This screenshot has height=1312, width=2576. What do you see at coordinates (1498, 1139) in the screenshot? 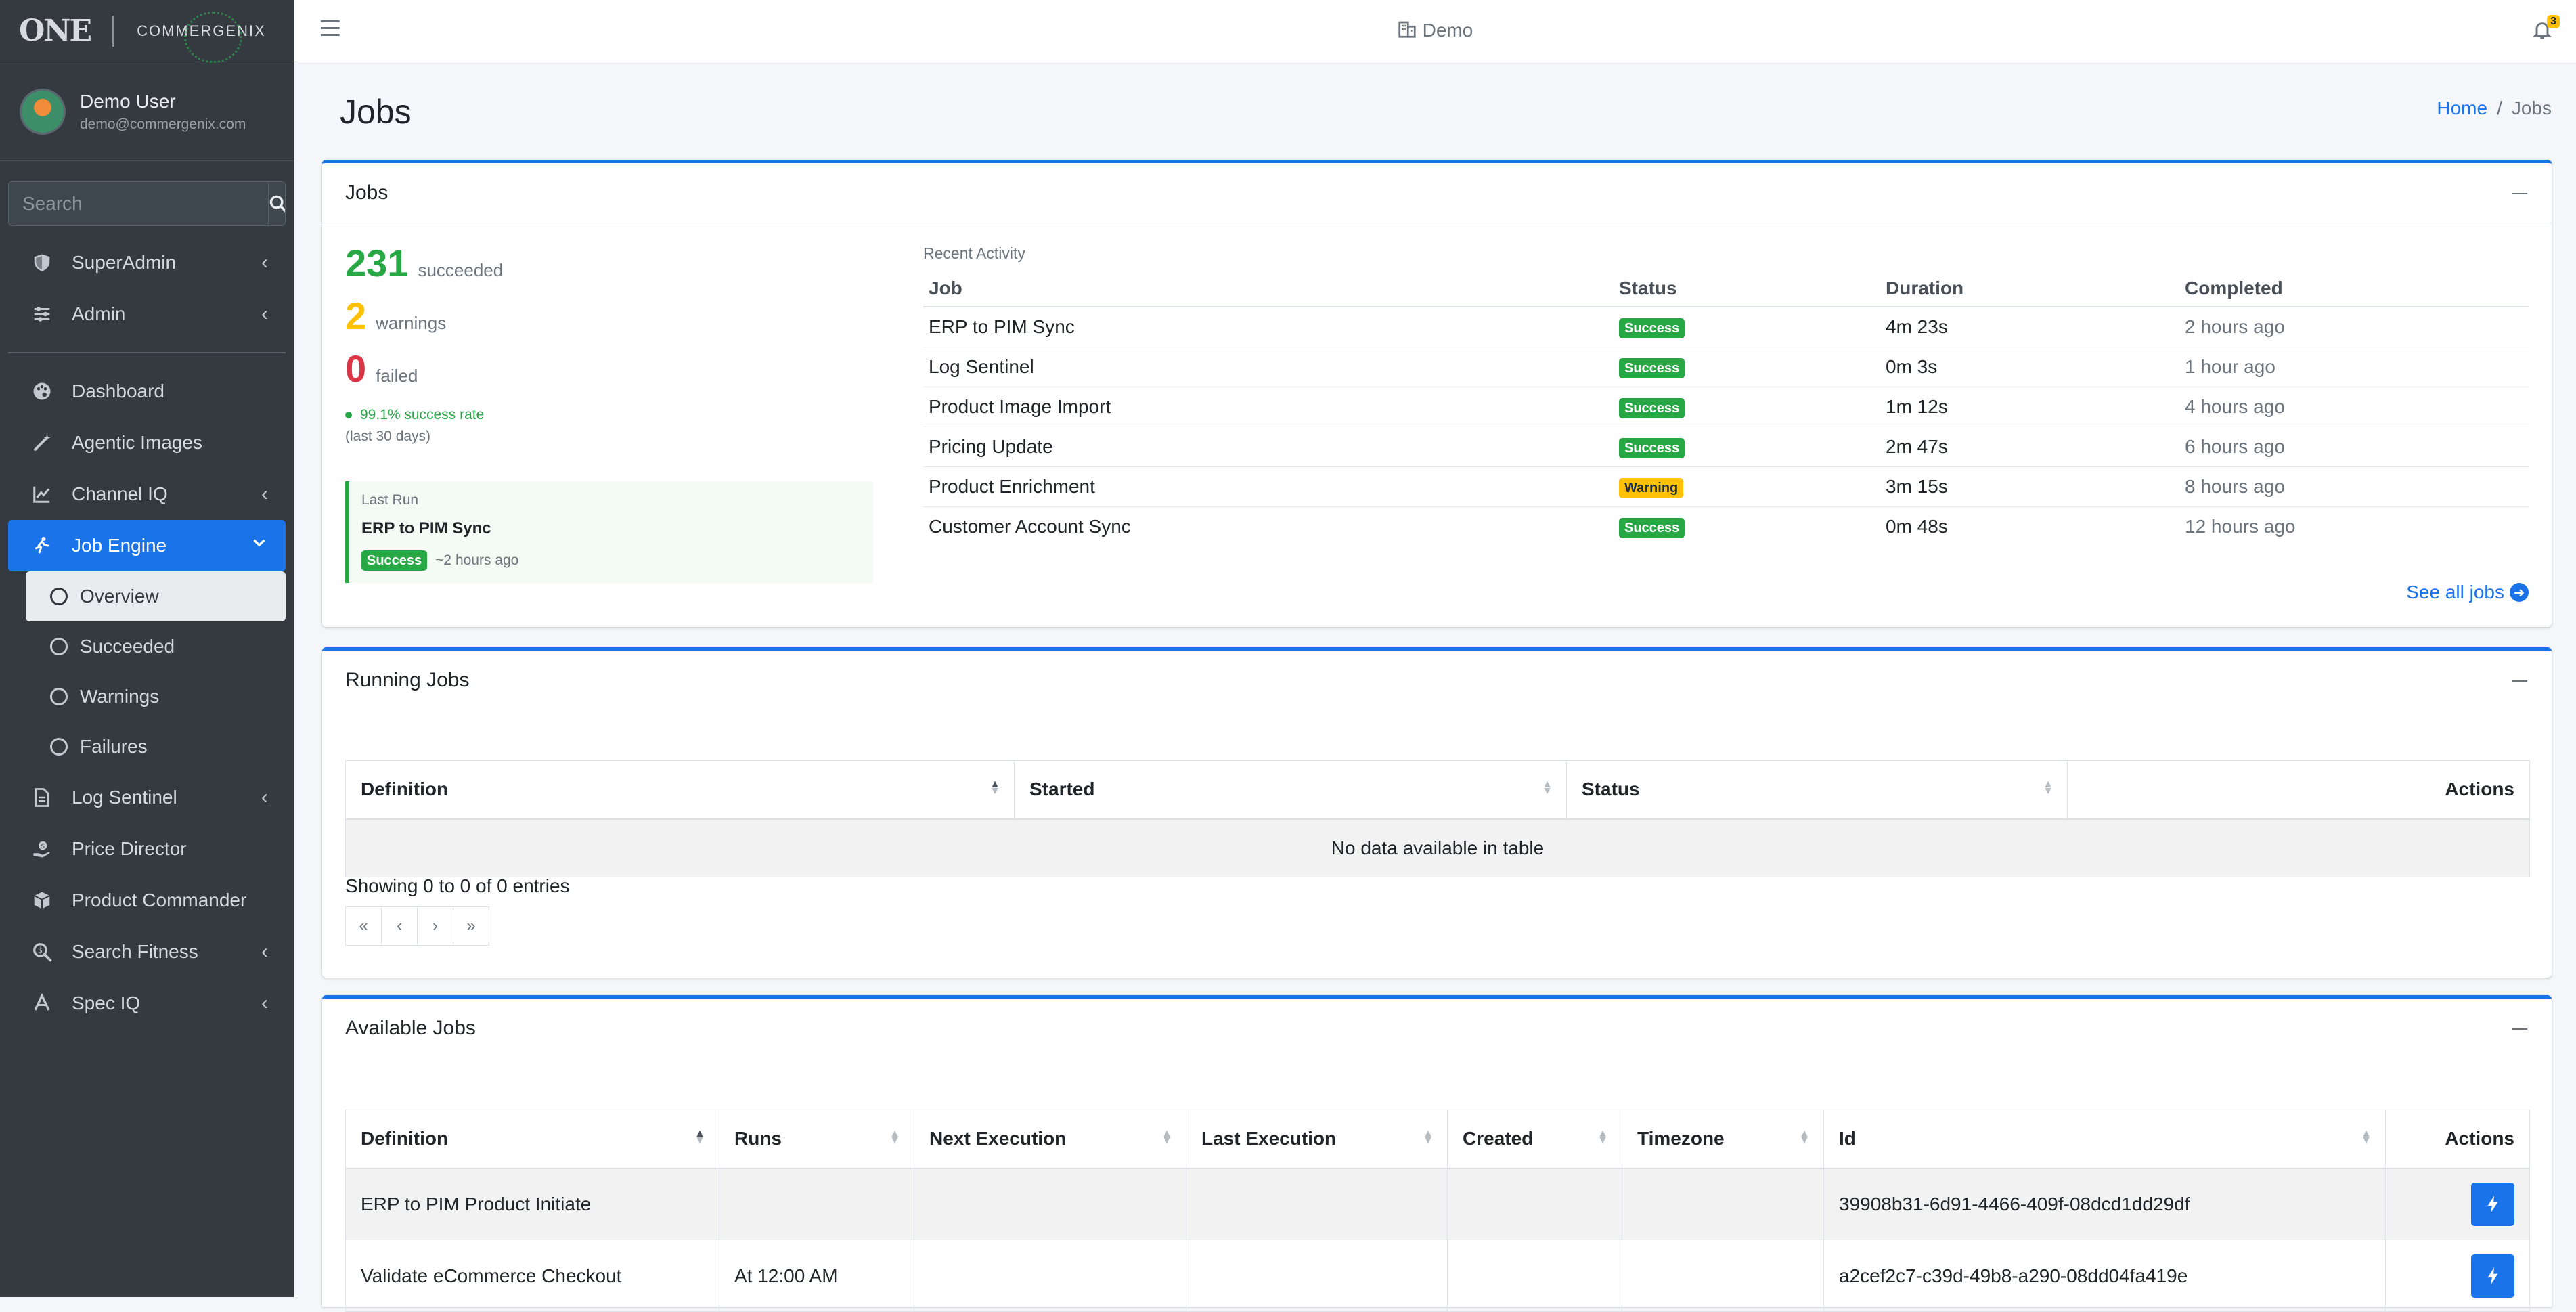
I see `column-header-label: Created` at bounding box center [1498, 1139].